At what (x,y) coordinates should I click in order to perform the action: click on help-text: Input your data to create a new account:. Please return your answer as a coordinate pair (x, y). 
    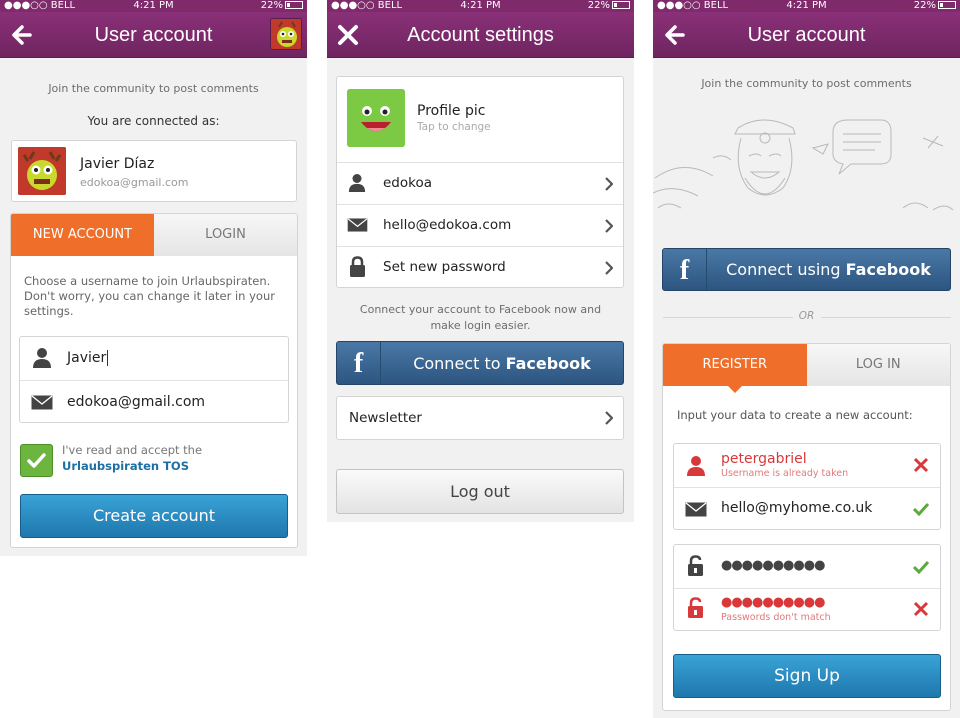
    Looking at the image, I should click on (795, 415).